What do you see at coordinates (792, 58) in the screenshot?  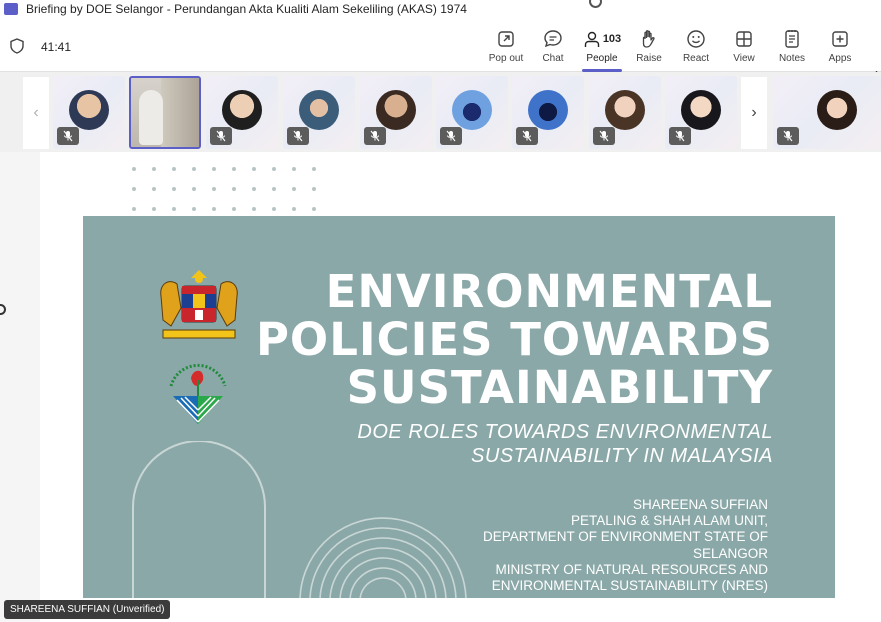 I see `notes-label: Notes` at bounding box center [792, 58].